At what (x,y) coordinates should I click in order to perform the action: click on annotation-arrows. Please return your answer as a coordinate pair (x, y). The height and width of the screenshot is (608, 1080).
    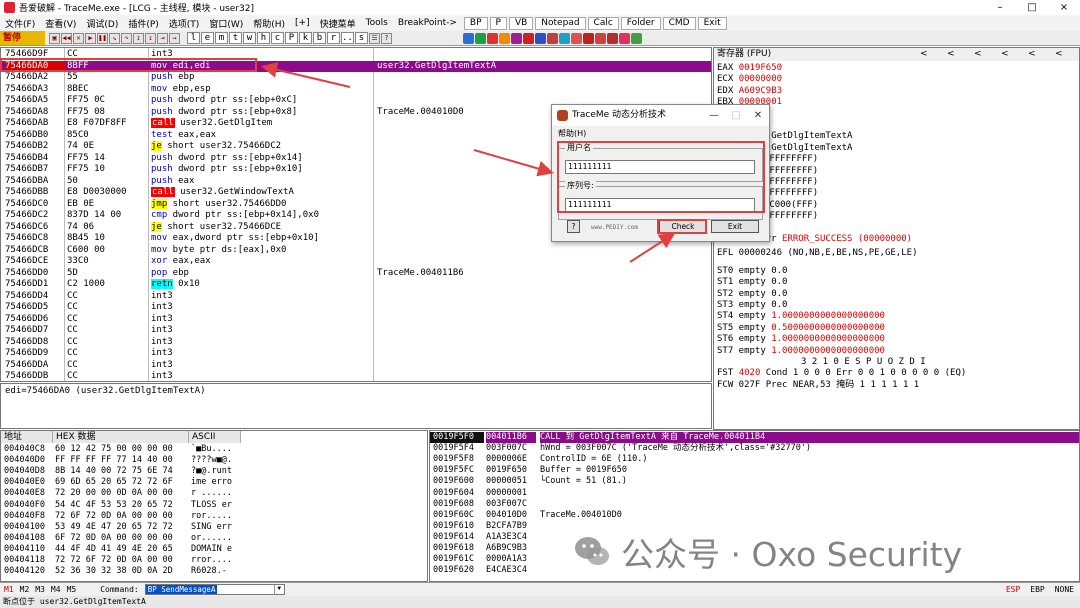
    Looking at the image, I should click on (468, 162).